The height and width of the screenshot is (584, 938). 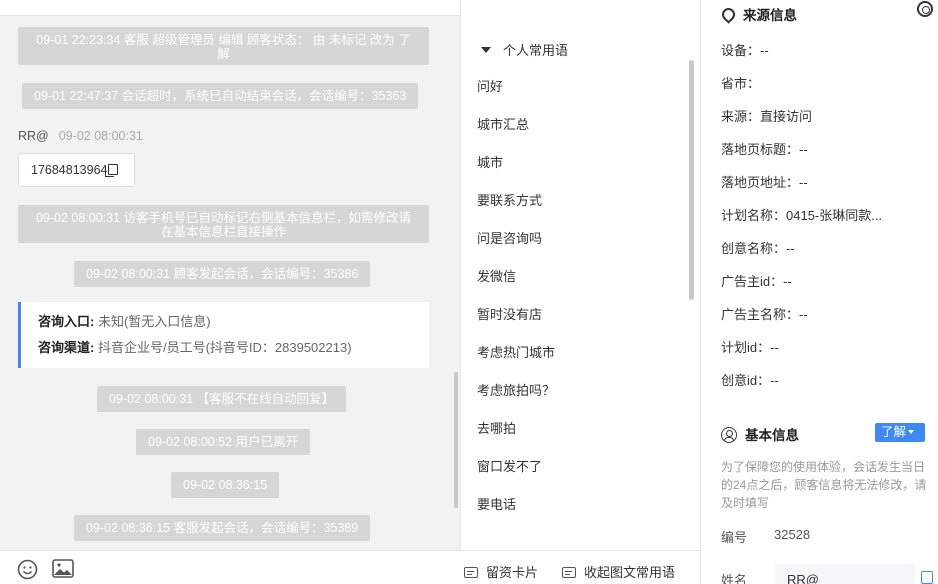 What do you see at coordinates (767, 116) in the screenshot?
I see `source-field: 来源：直接访问` at bounding box center [767, 116].